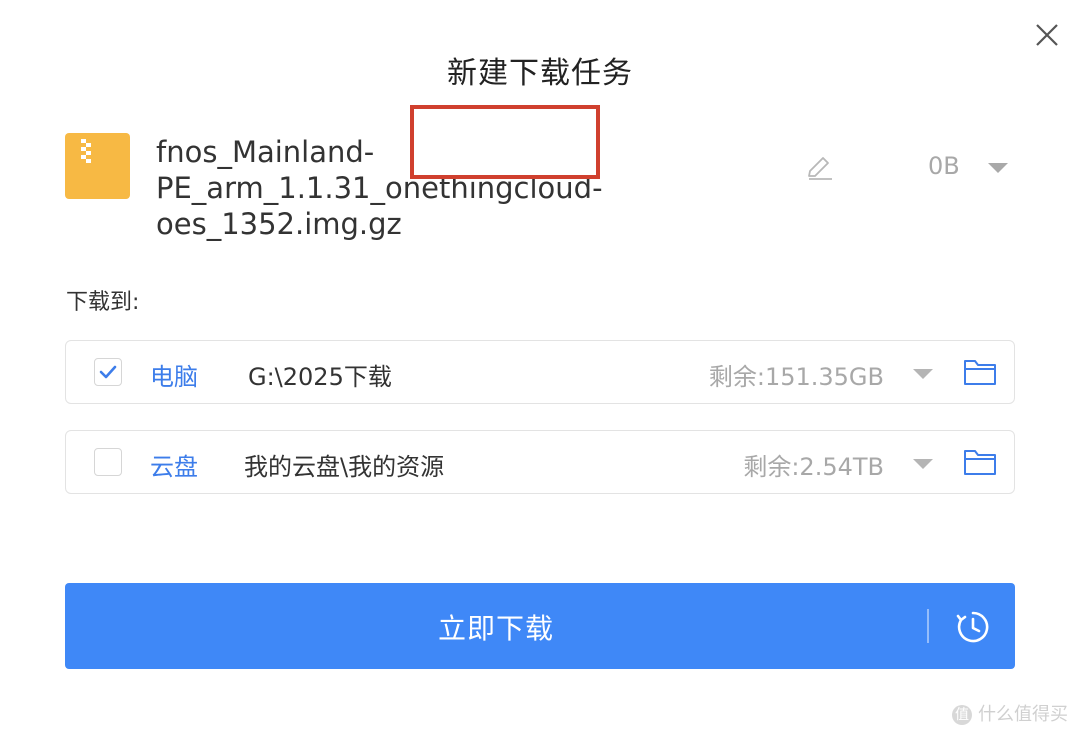 This screenshot has width=1080, height=734. I want to click on pc-checkbox, so click(108, 372).